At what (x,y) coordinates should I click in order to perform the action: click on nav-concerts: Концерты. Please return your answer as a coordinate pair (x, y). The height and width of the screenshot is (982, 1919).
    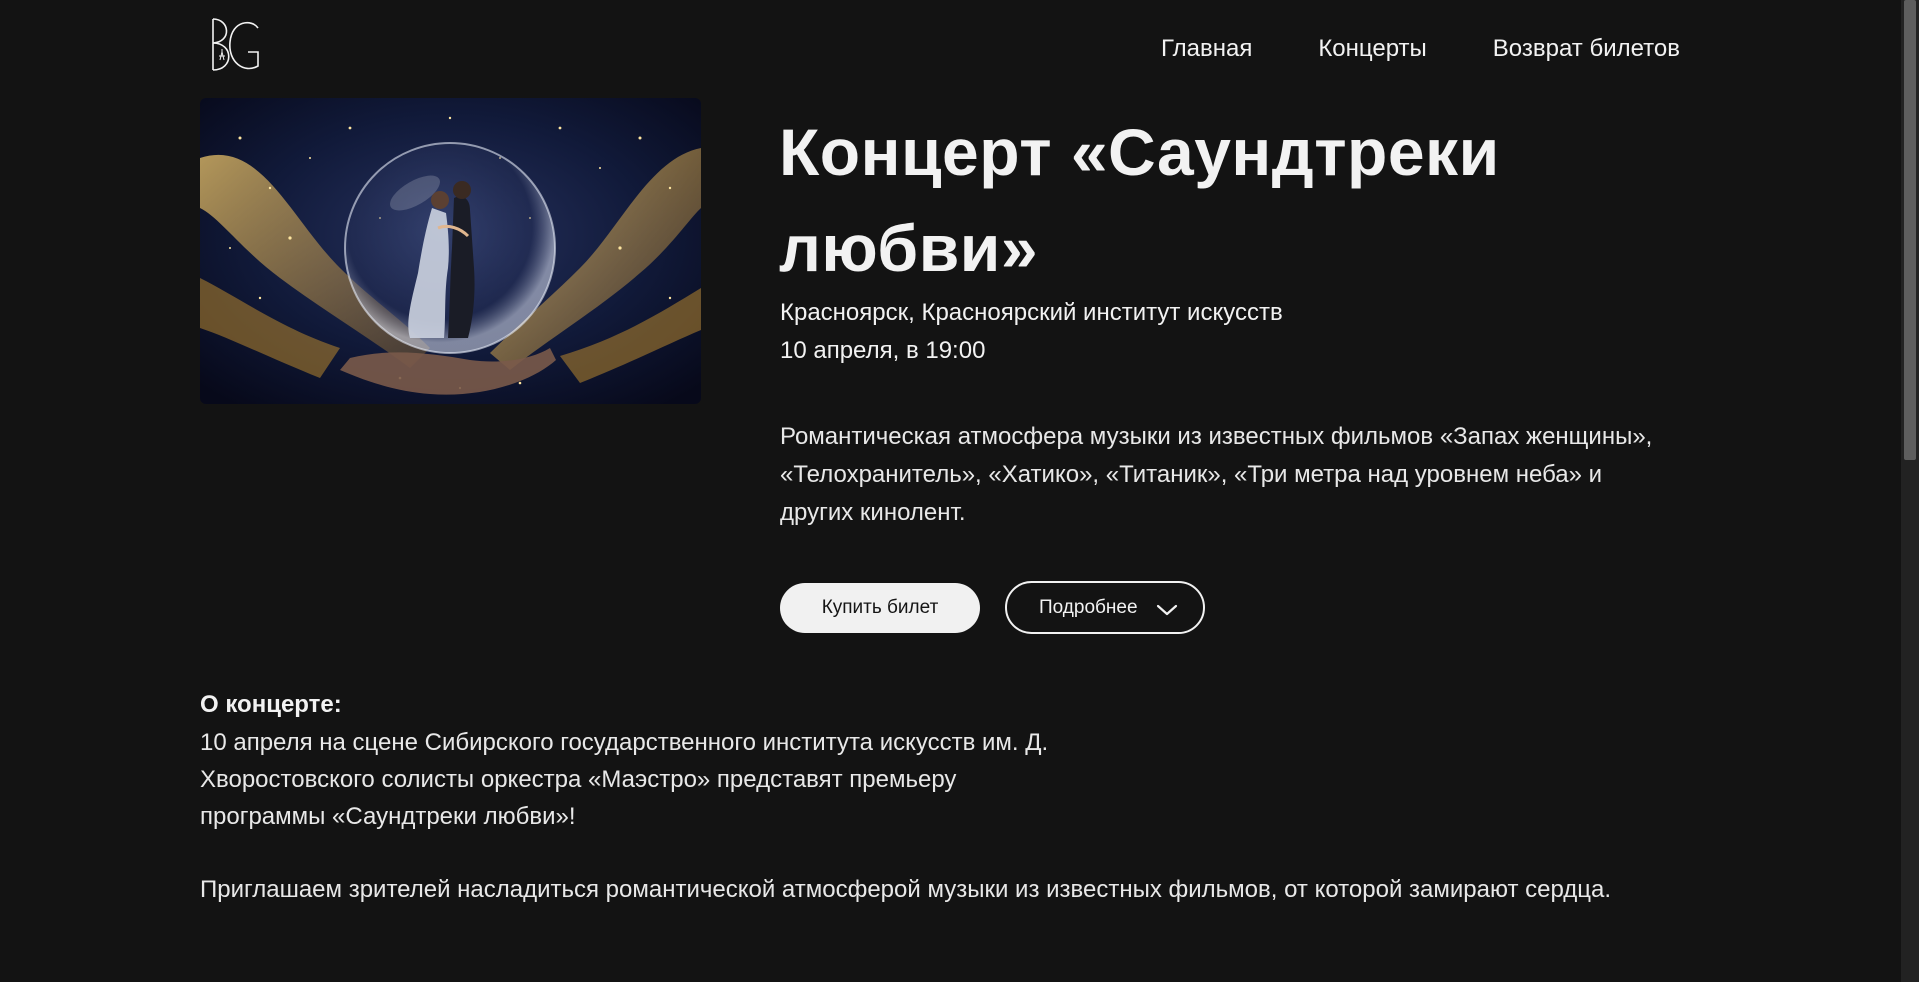
    Looking at the image, I should click on (1372, 49).